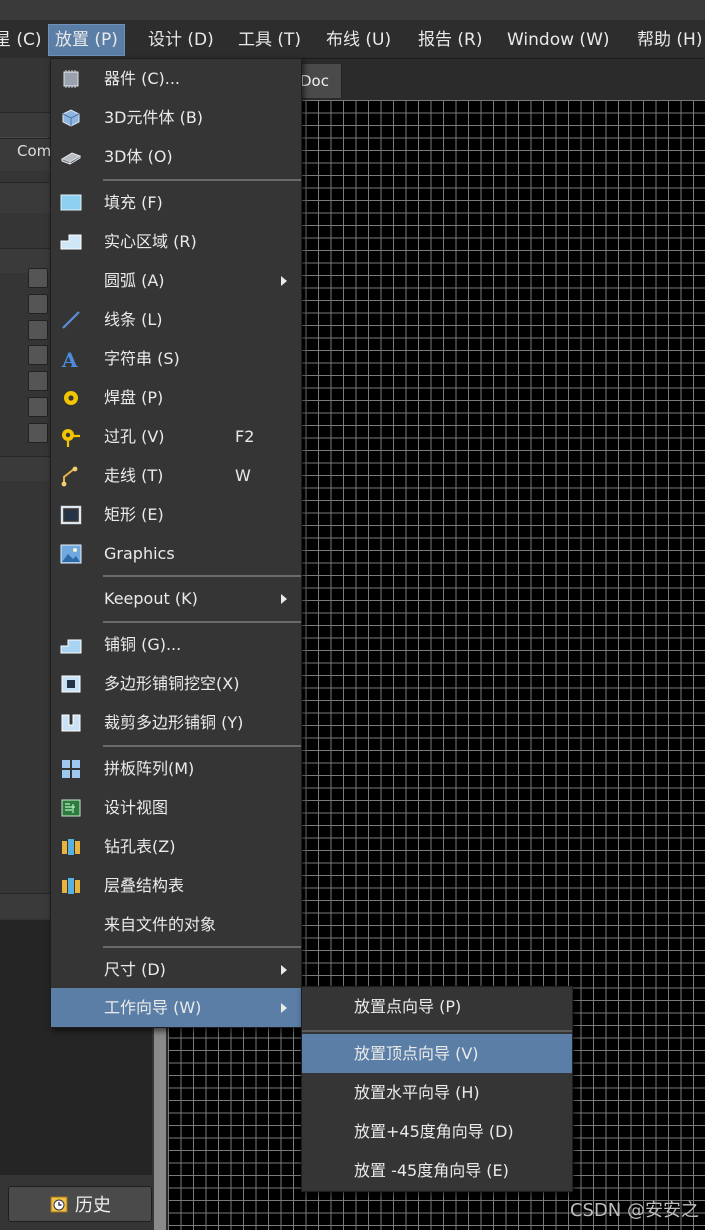  What do you see at coordinates (352, 10) in the screenshot?
I see `title-strip` at bounding box center [352, 10].